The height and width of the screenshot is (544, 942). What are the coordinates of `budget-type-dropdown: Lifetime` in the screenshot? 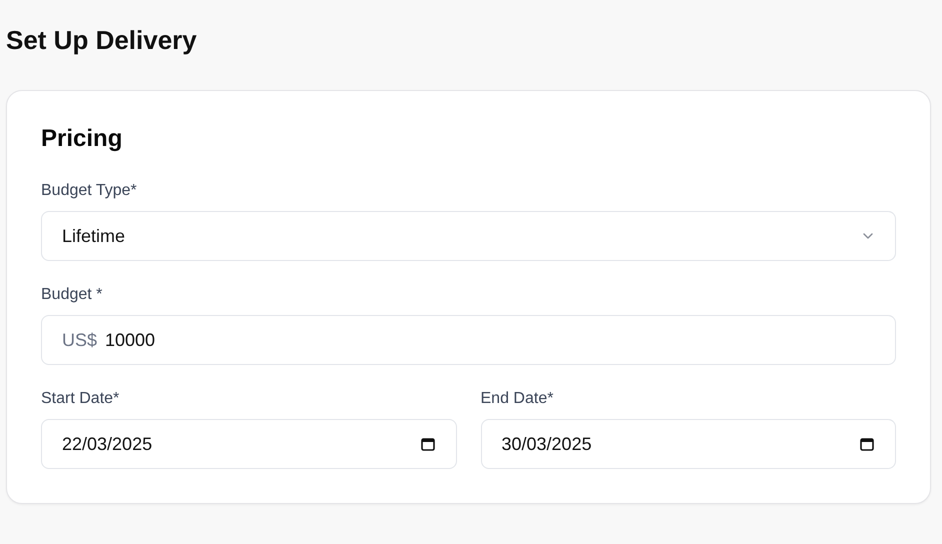 It's located at (468, 236).